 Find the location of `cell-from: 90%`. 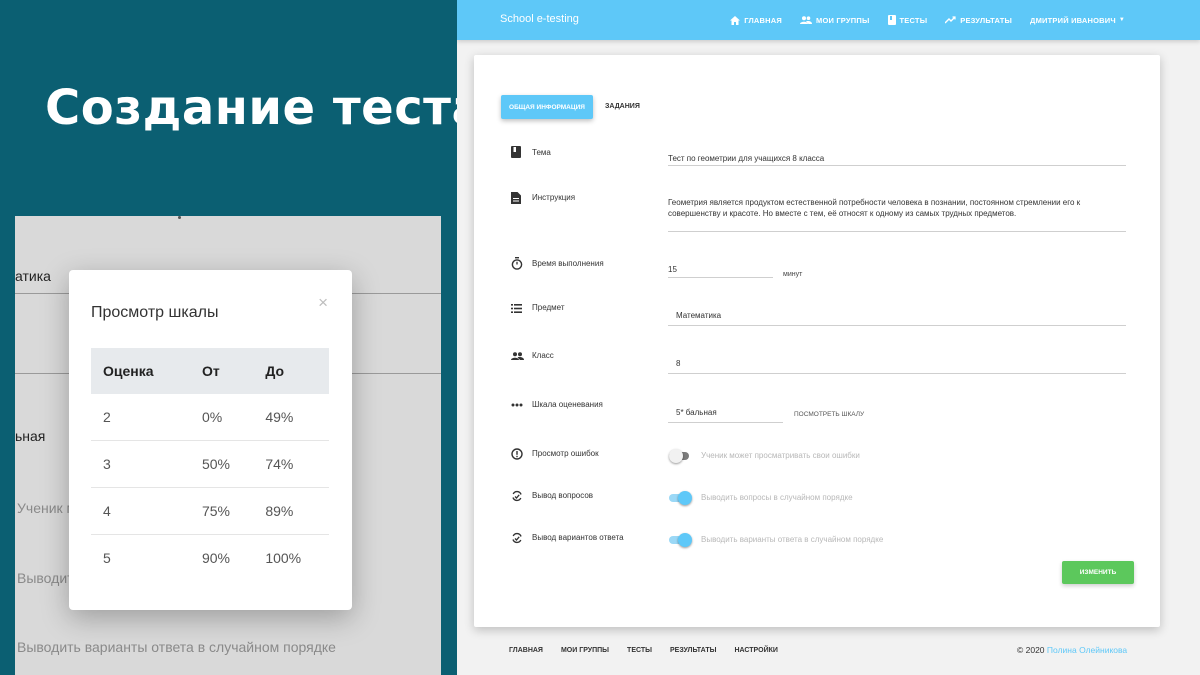

cell-from: 90% is located at coordinates (215, 558).